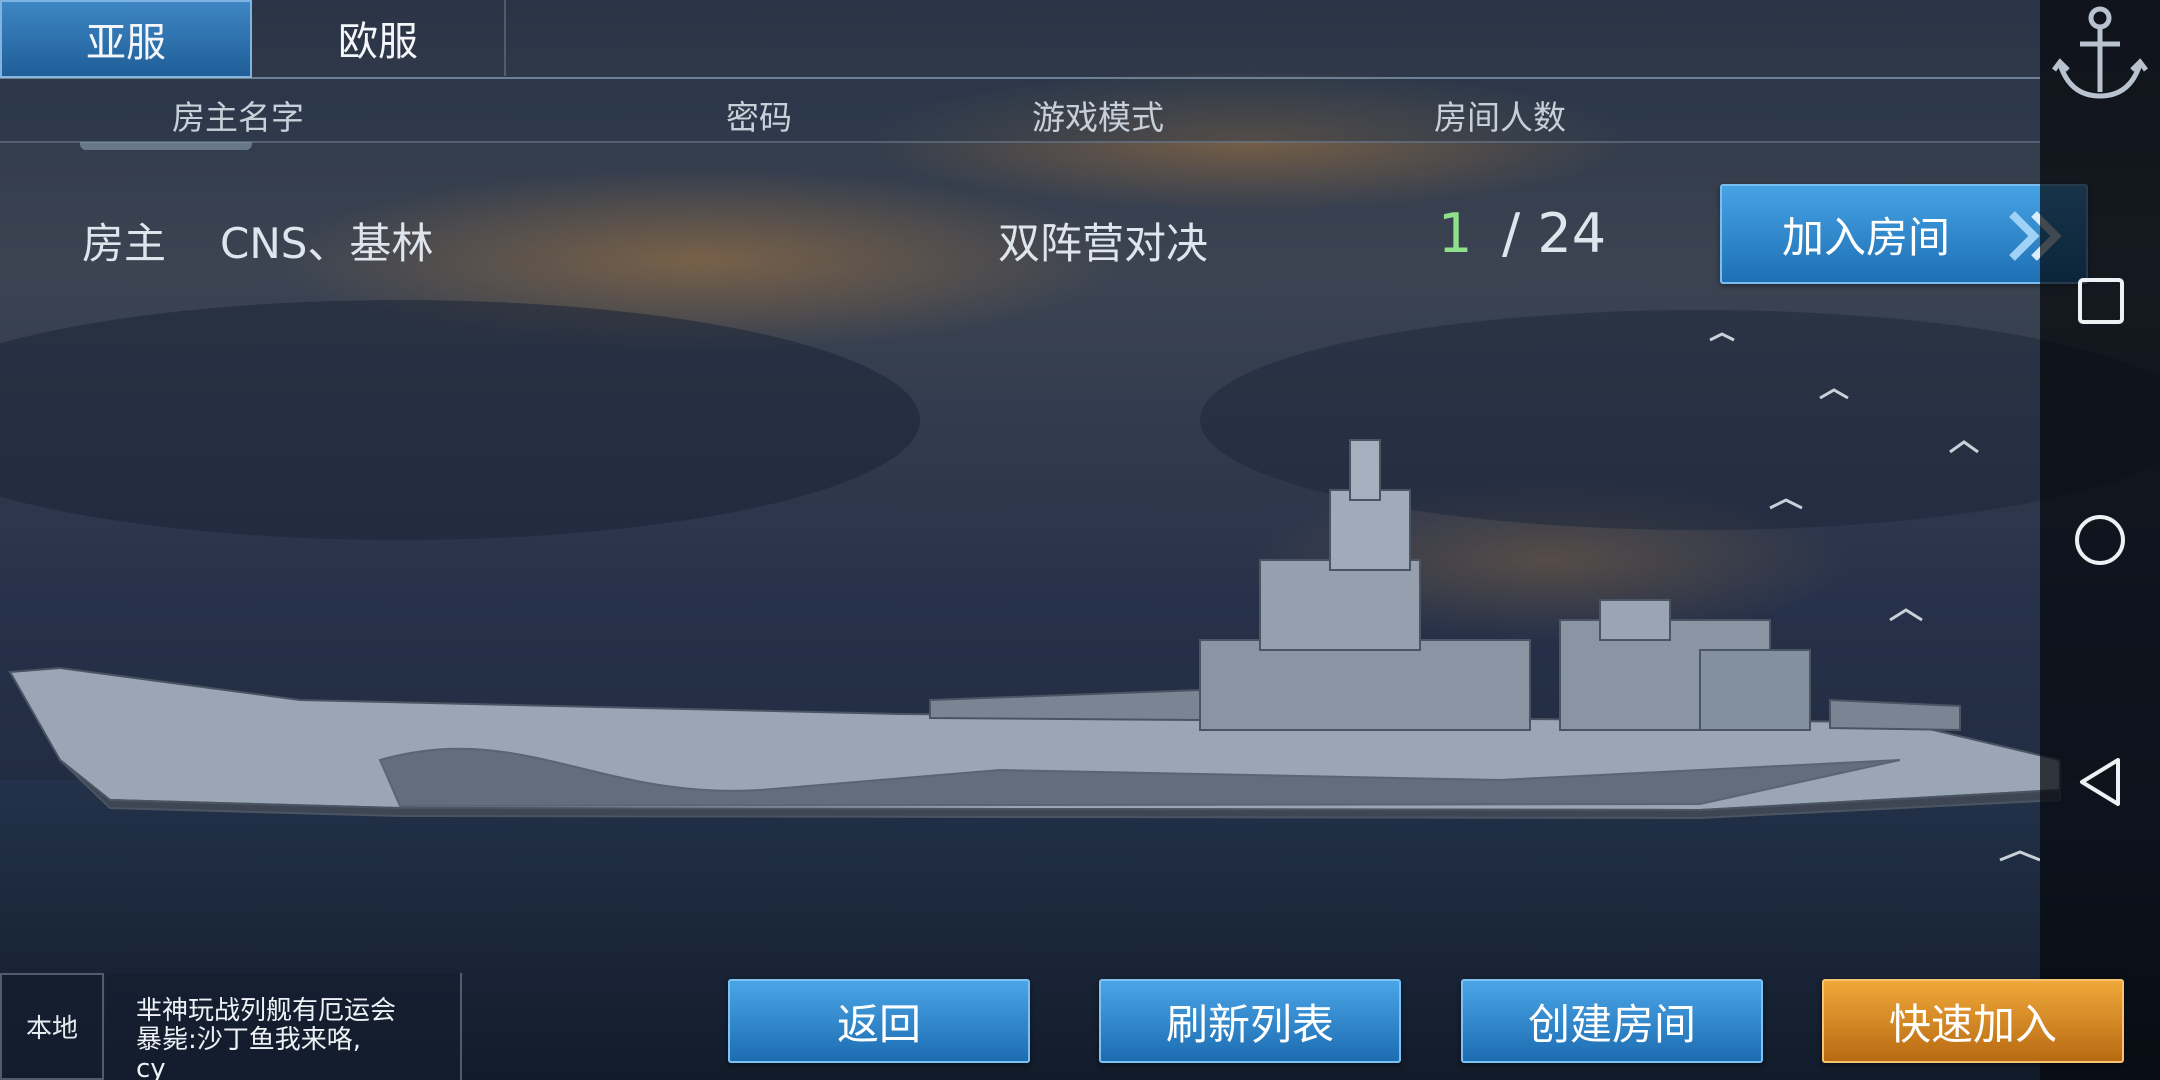  I want to click on chat-message: 暴毙:沙丁鱼我来咯,, so click(249, 1040).